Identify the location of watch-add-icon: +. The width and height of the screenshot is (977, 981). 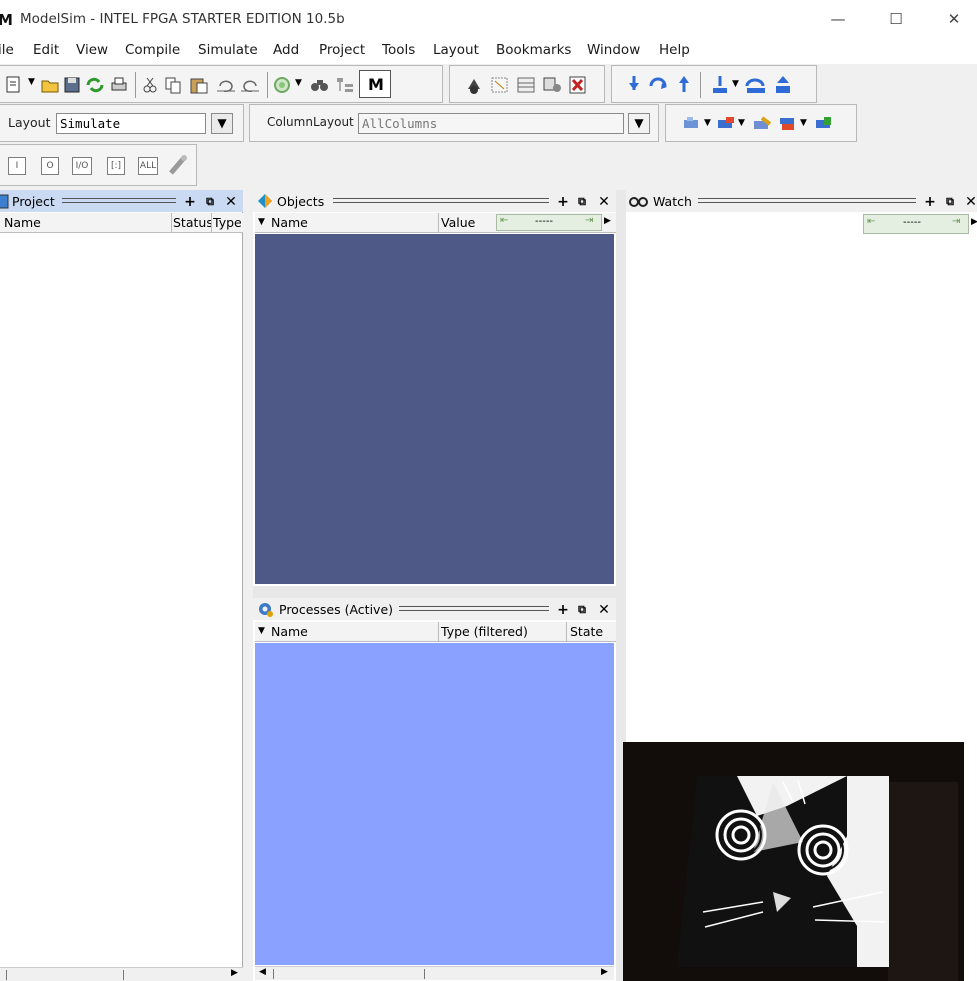
(930, 202).